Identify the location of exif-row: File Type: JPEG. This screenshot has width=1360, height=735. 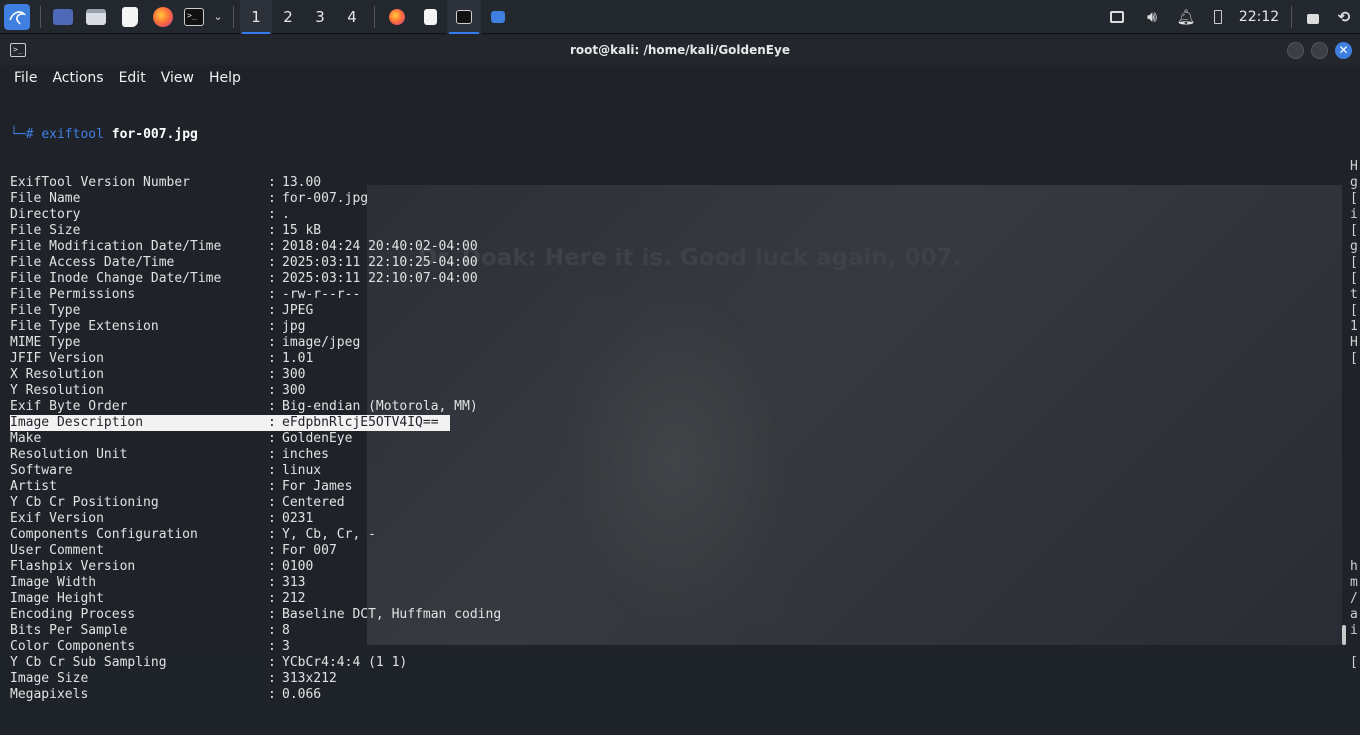
(675, 311).